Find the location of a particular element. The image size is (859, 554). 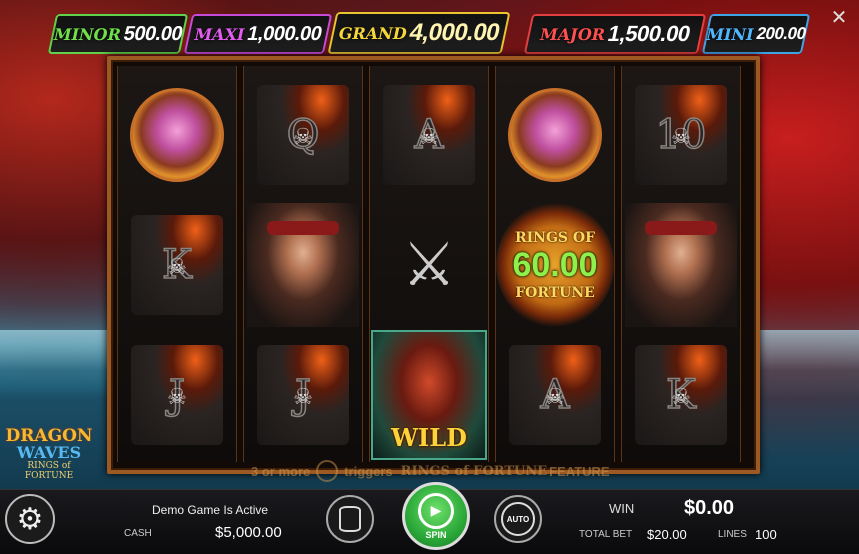

rings-coin-icon is located at coordinates (327, 471).